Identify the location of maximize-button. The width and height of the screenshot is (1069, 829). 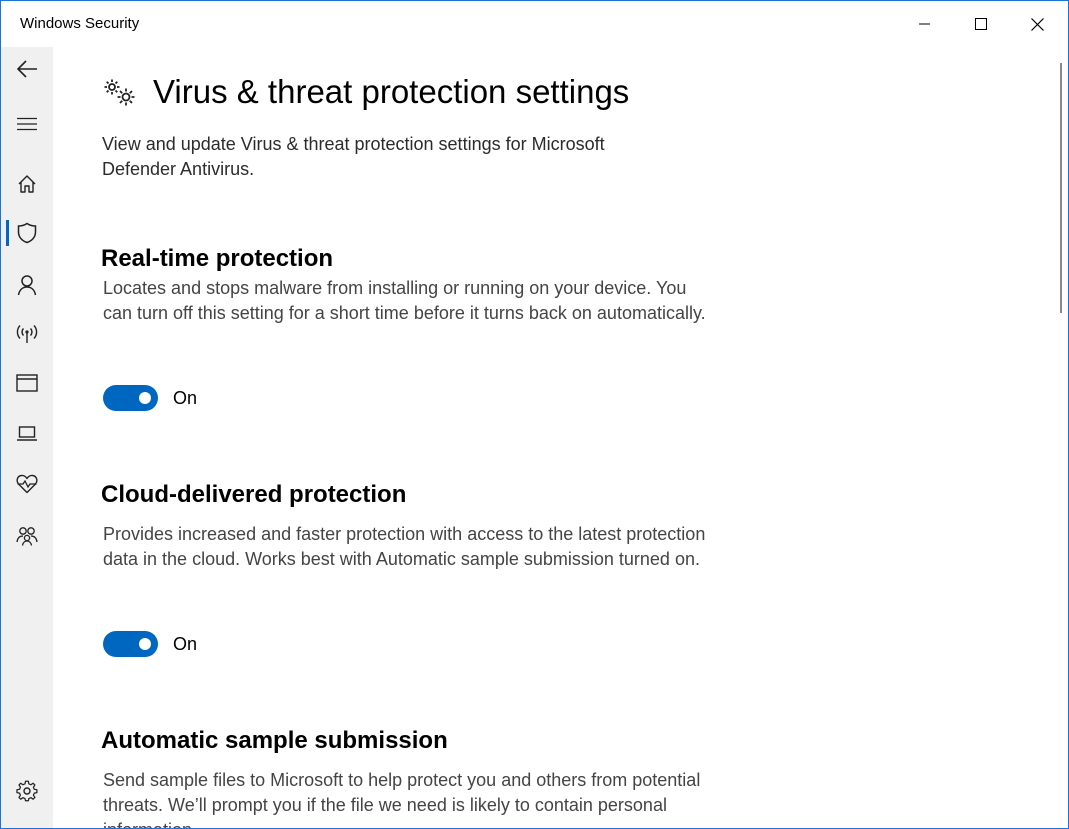
(980, 24).